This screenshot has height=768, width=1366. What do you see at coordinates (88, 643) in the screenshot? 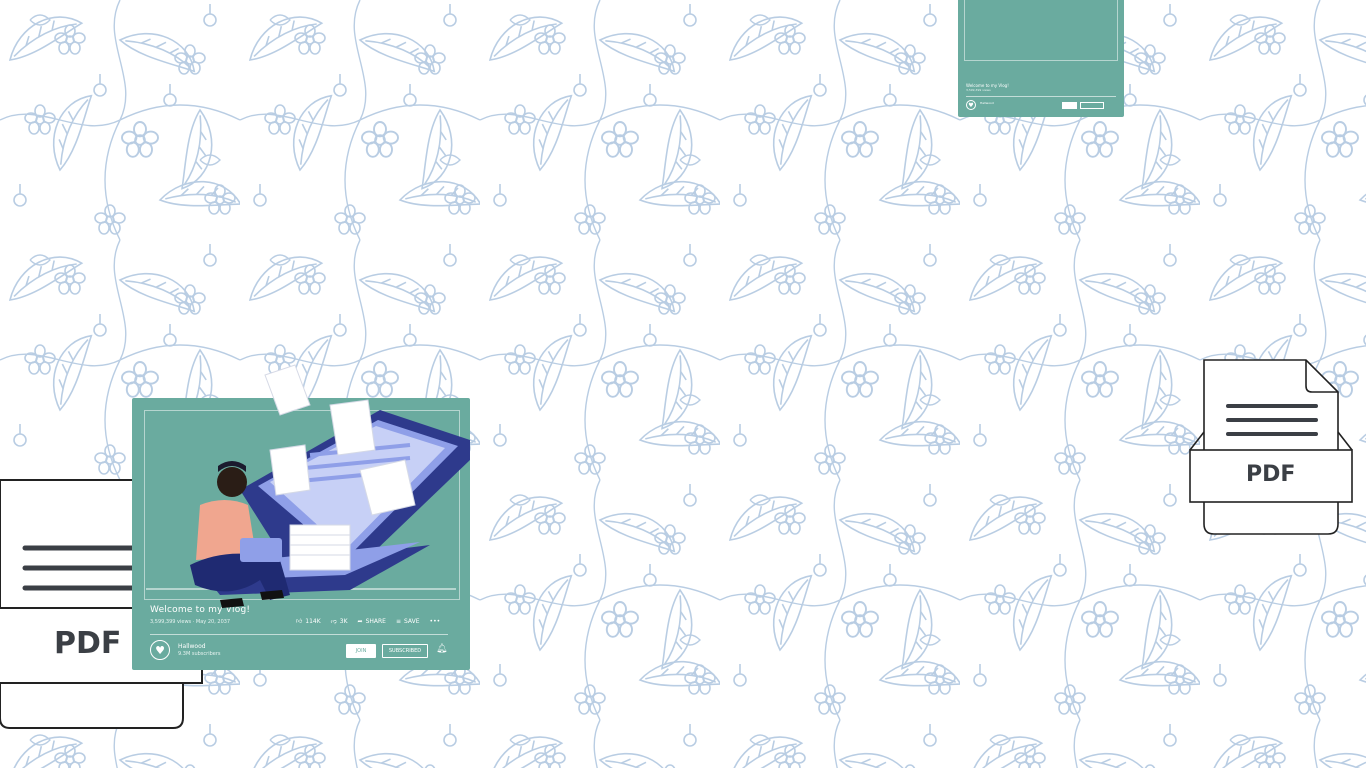
I see `pdf-label-left: PDF` at bounding box center [88, 643].